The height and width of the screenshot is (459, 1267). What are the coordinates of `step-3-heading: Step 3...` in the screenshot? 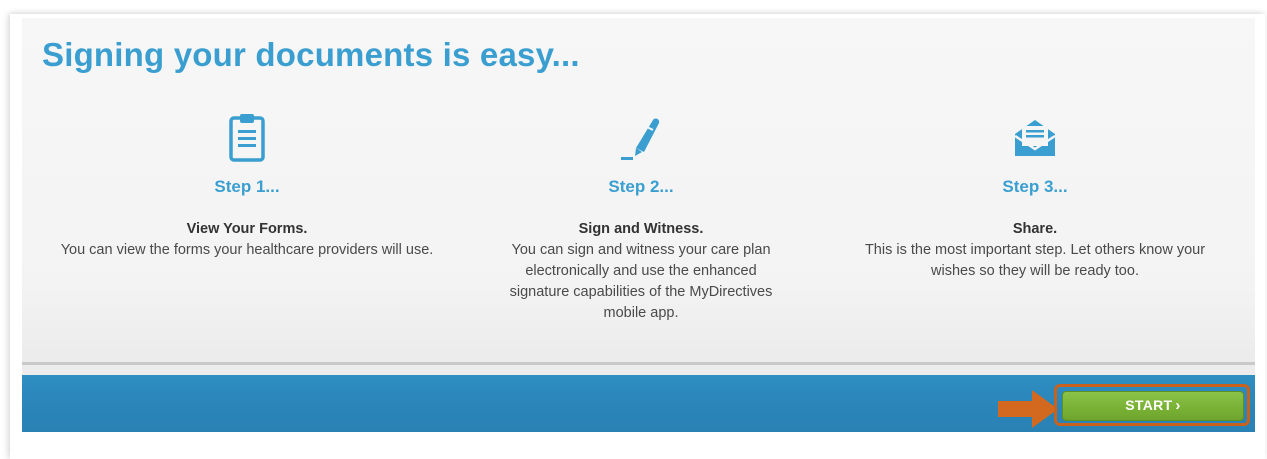 It's located at (1035, 186).